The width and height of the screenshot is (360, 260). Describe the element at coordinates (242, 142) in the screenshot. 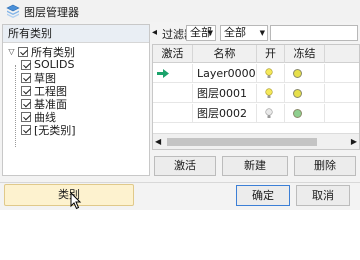

I see `scrollbar-thumb` at that location.